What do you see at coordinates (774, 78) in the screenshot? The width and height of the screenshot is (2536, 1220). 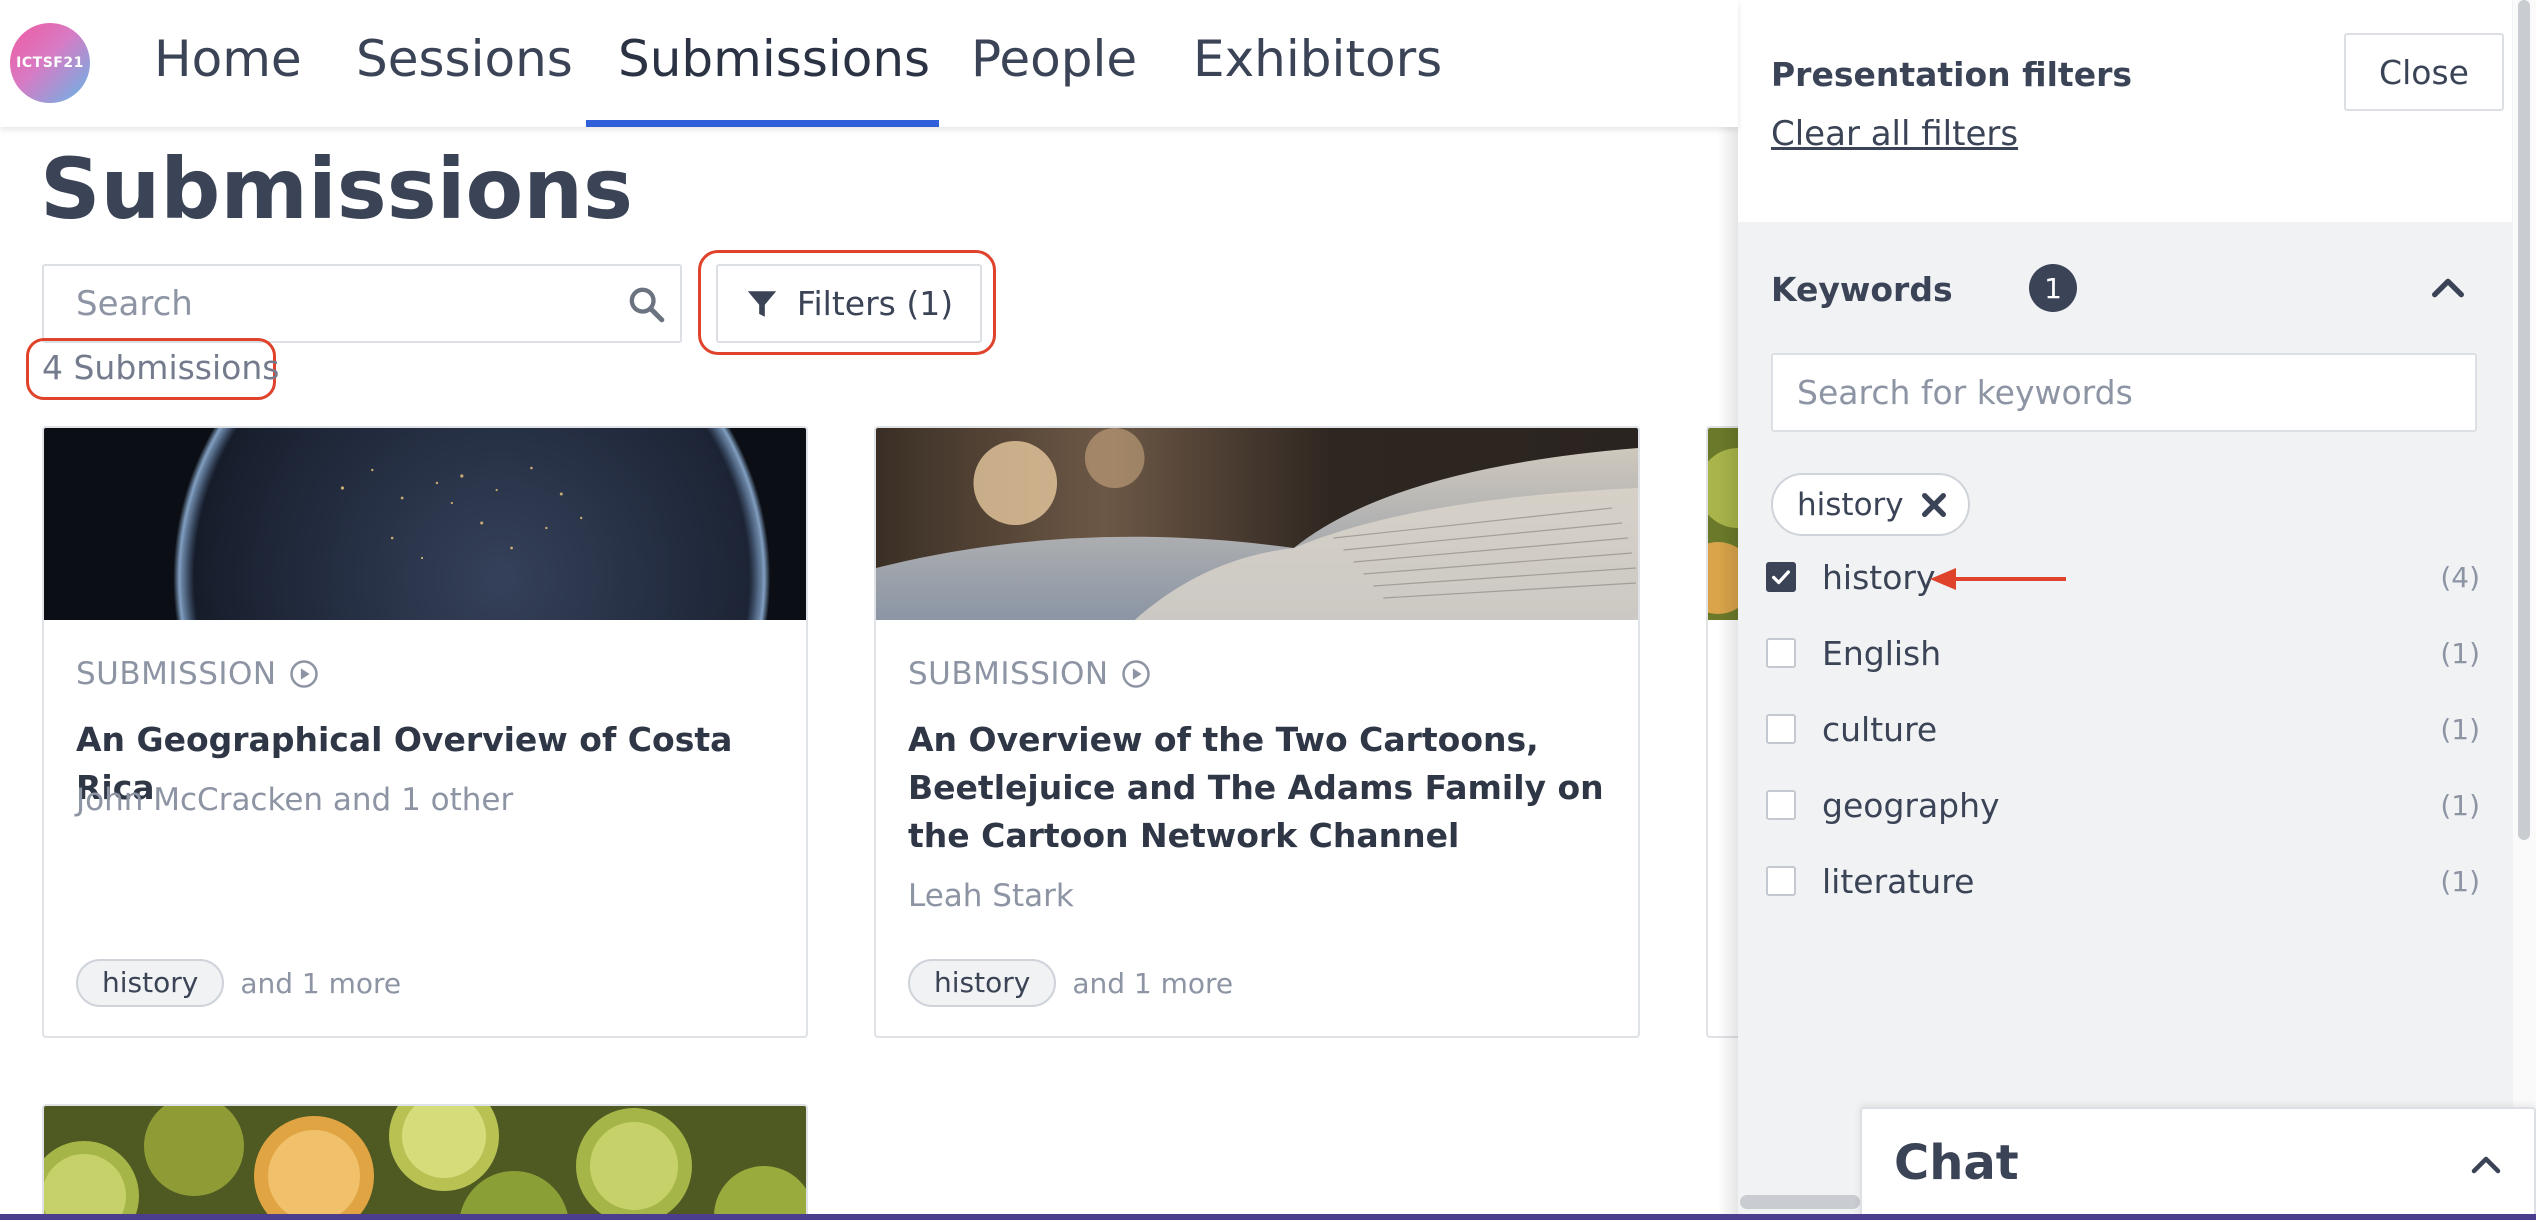 I see `nav-submissions: Submissions` at bounding box center [774, 78].